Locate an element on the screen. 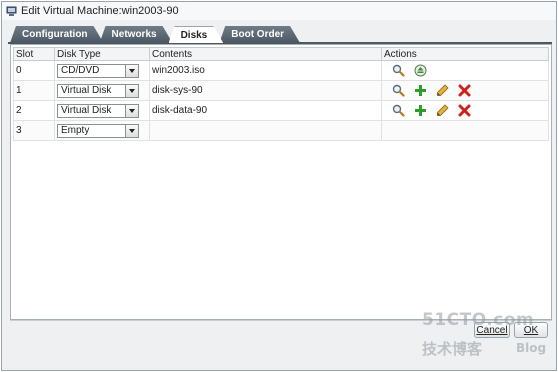  header-disk-type: Disk Type is located at coordinates (102, 54).